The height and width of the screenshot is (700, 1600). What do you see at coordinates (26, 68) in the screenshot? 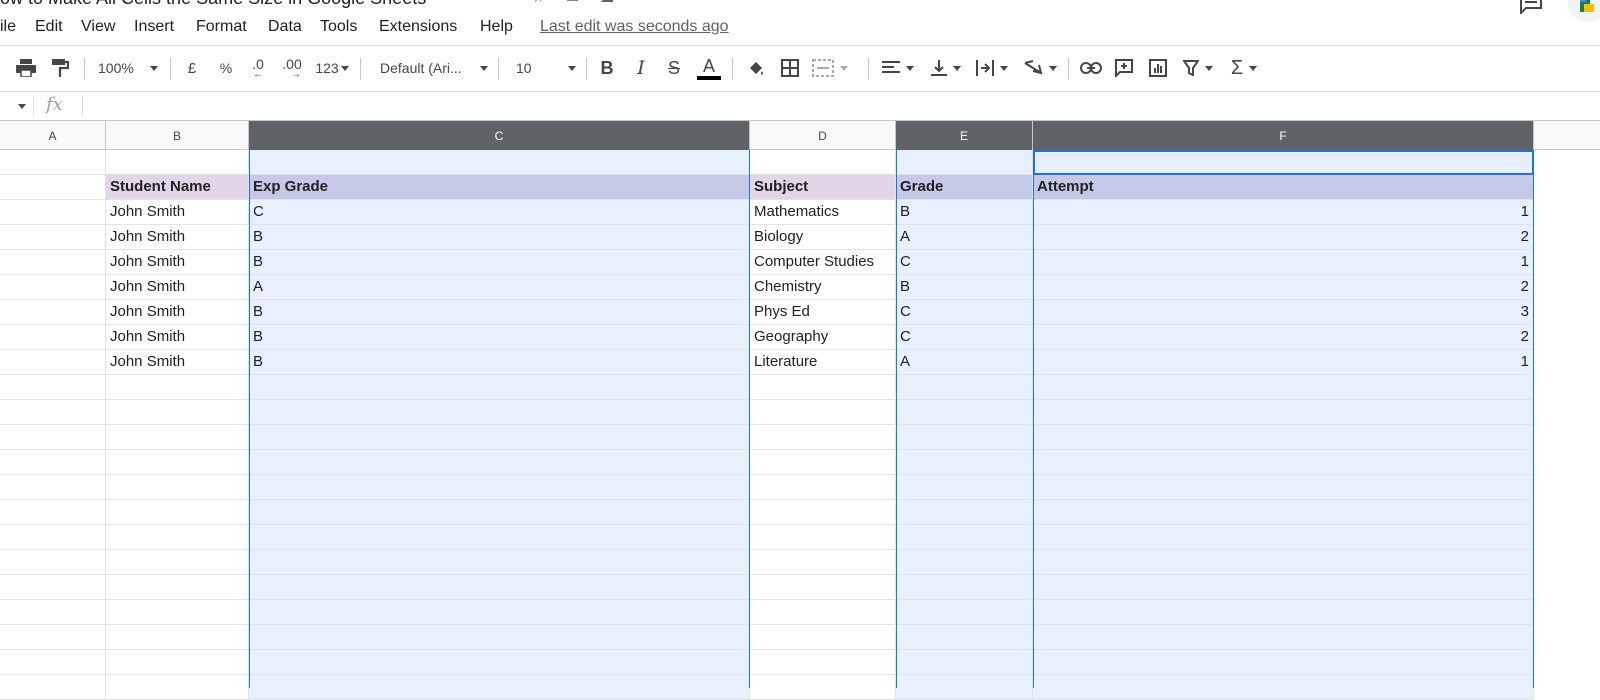
I see `print-icon` at bounding box center [26, 68].